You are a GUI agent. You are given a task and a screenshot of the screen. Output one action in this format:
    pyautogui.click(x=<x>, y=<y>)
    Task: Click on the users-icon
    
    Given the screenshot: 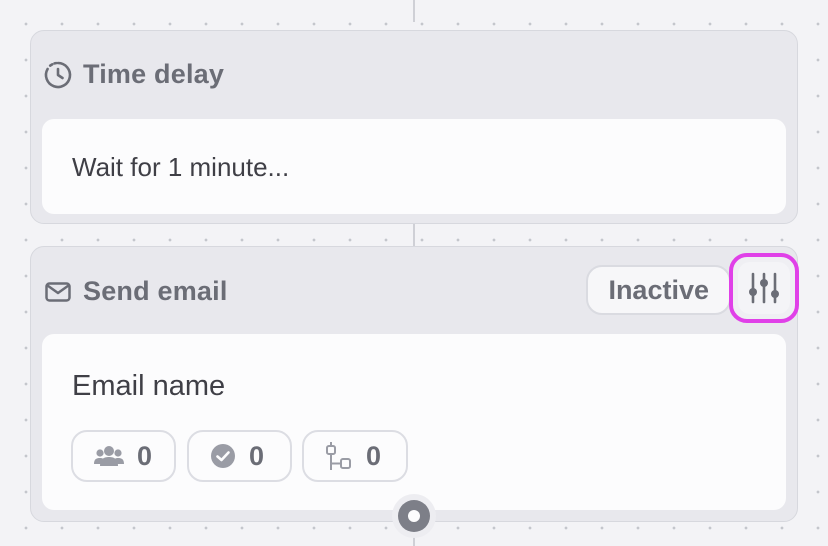 What is the action you would take?
    pyautogui.click(x=109, y=456)
    